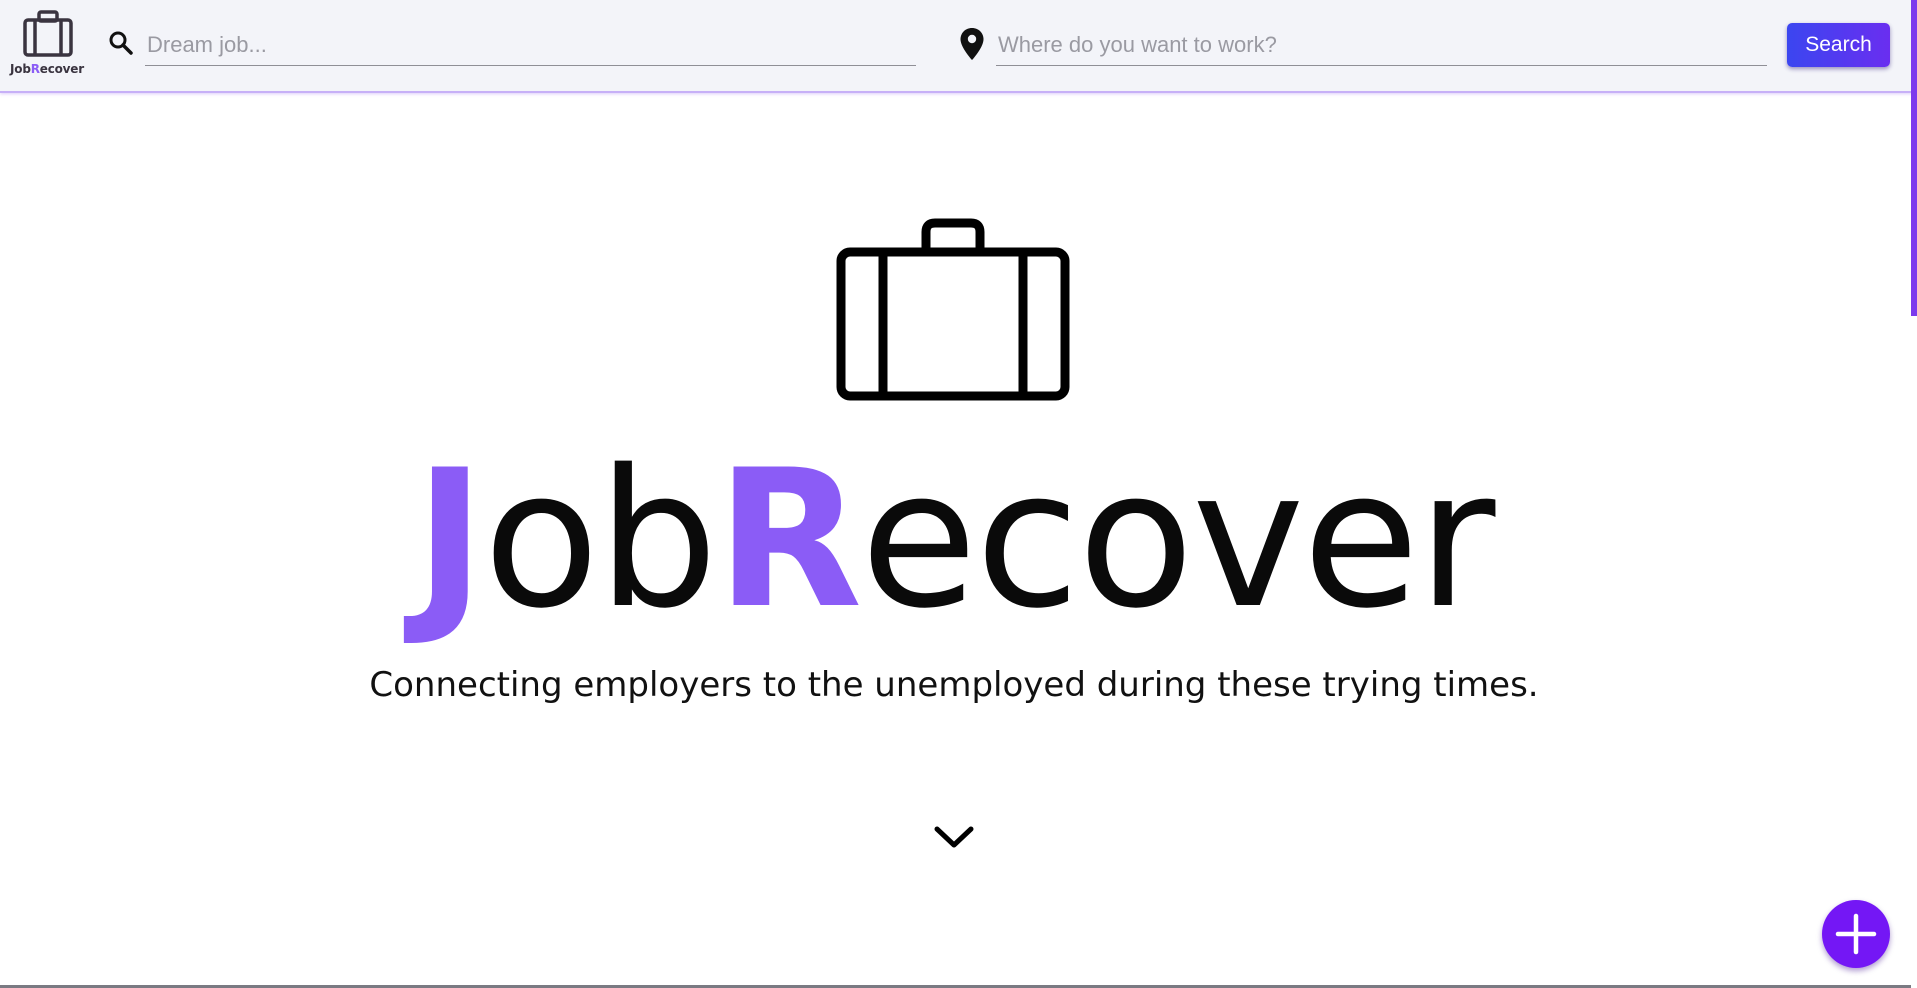 The width and height of the screenshot is (1917, 988). I want to click on logo-text-suffix: ecover, so click(61, 69).